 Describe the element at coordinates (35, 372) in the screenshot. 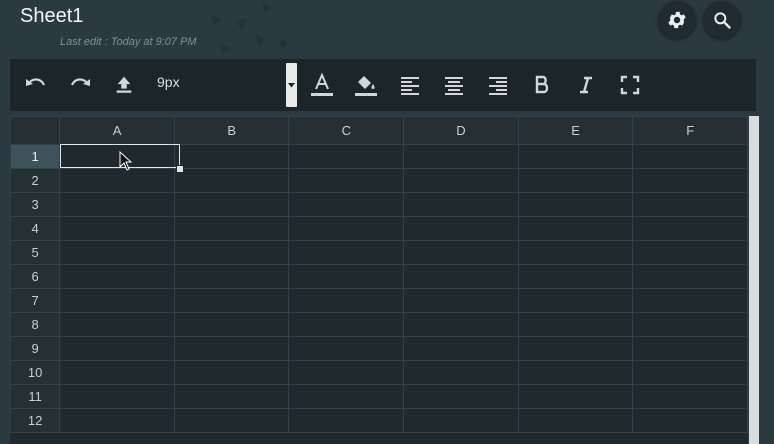

I see `row-header-10: 10` at that location.